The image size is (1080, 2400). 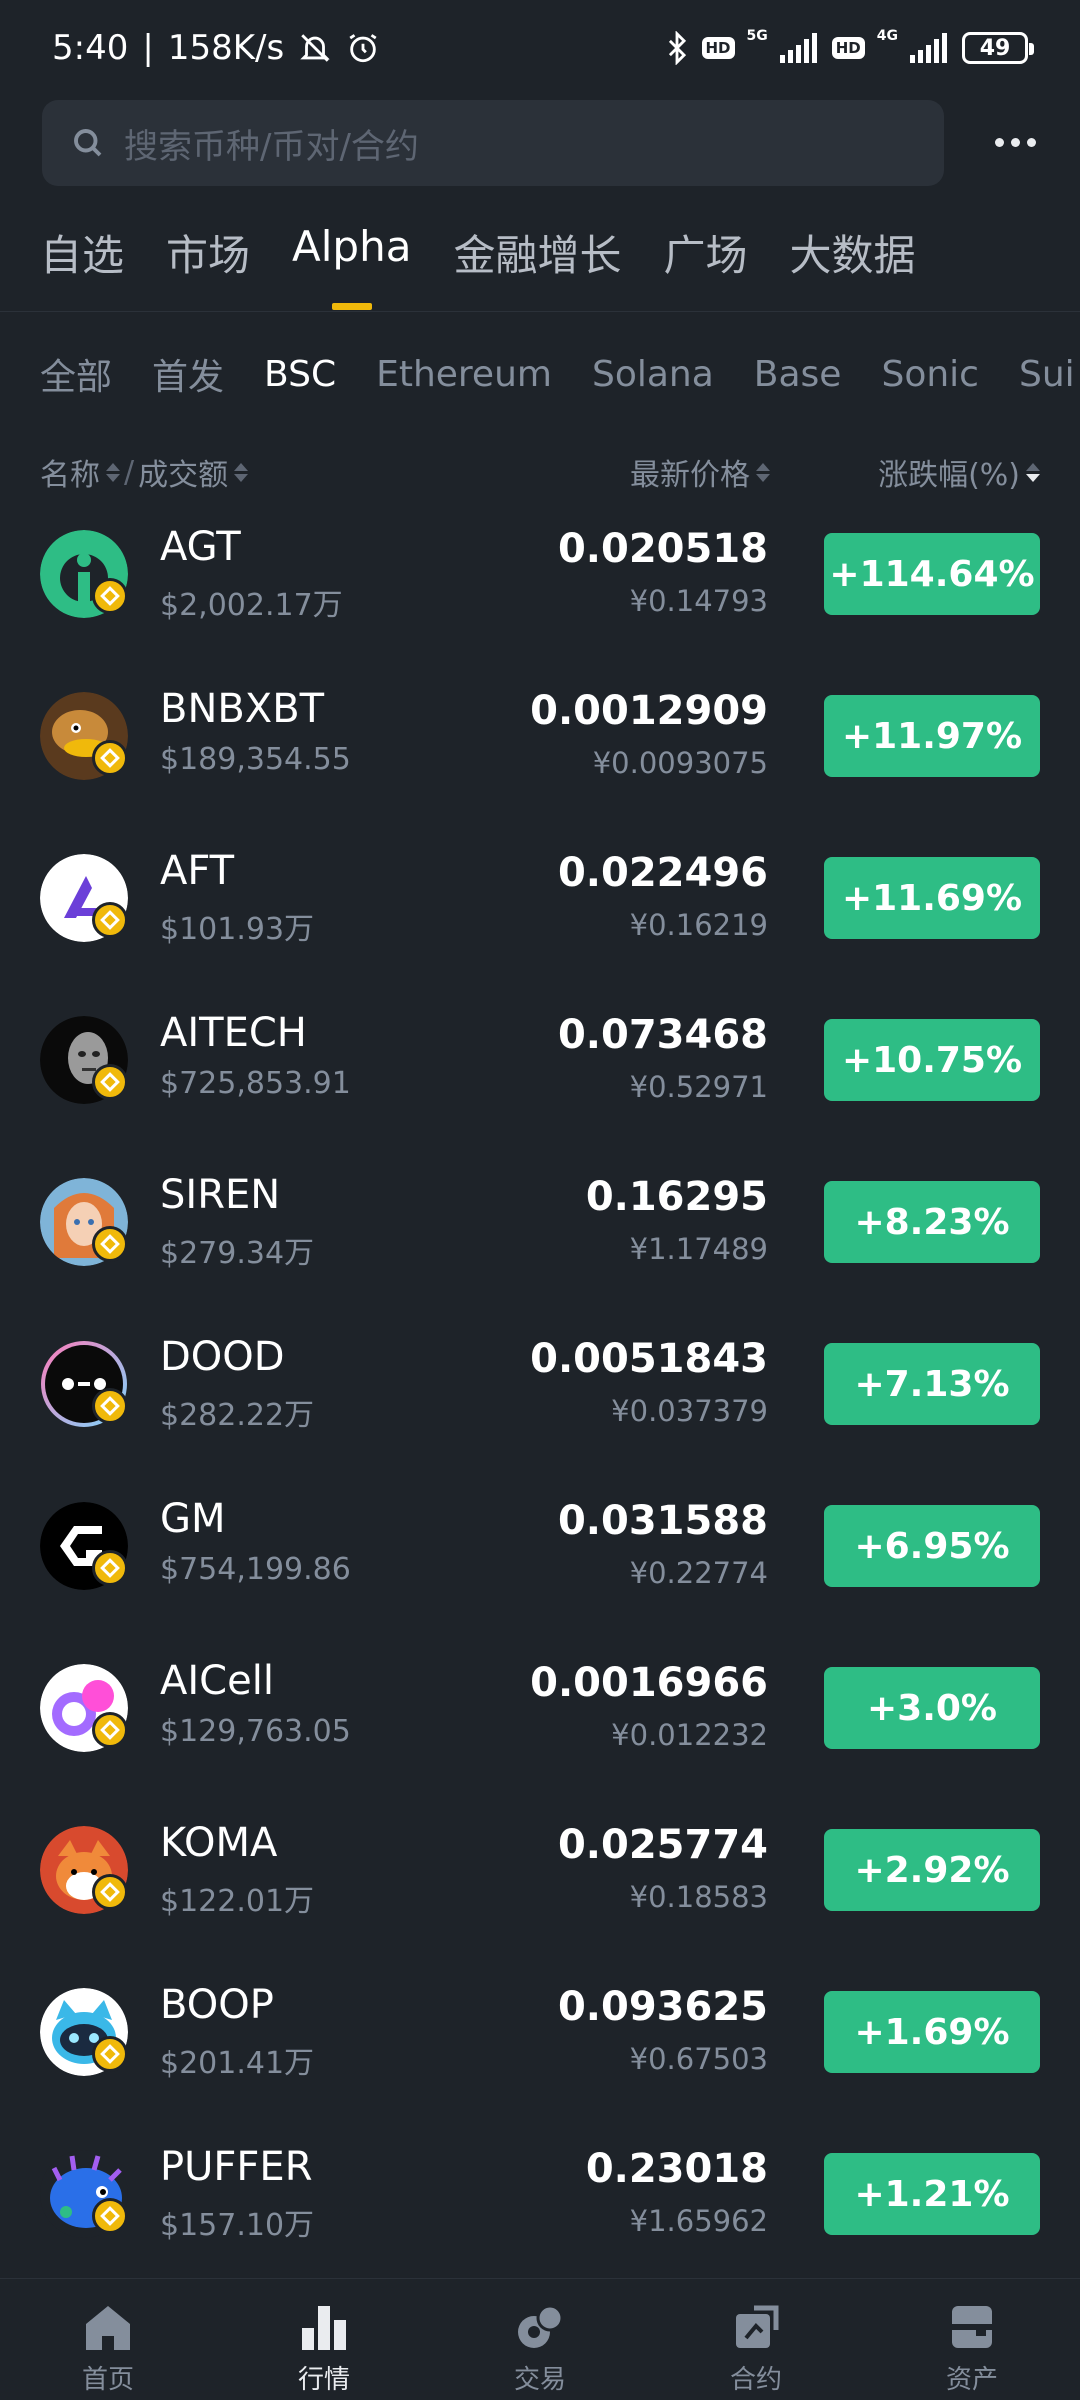 What do you see at coordinates (493, 143) in the screenshot?
I see `search-input: 搜索币种/币对/合约` at bounding box center [493, 143].